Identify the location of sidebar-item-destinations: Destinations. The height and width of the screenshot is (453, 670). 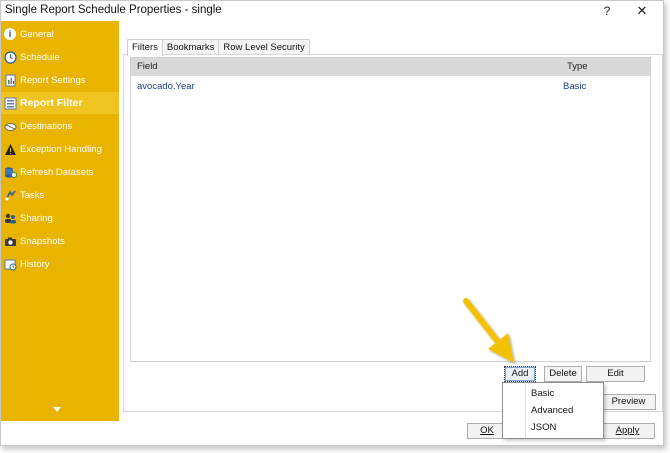
(60, 126).